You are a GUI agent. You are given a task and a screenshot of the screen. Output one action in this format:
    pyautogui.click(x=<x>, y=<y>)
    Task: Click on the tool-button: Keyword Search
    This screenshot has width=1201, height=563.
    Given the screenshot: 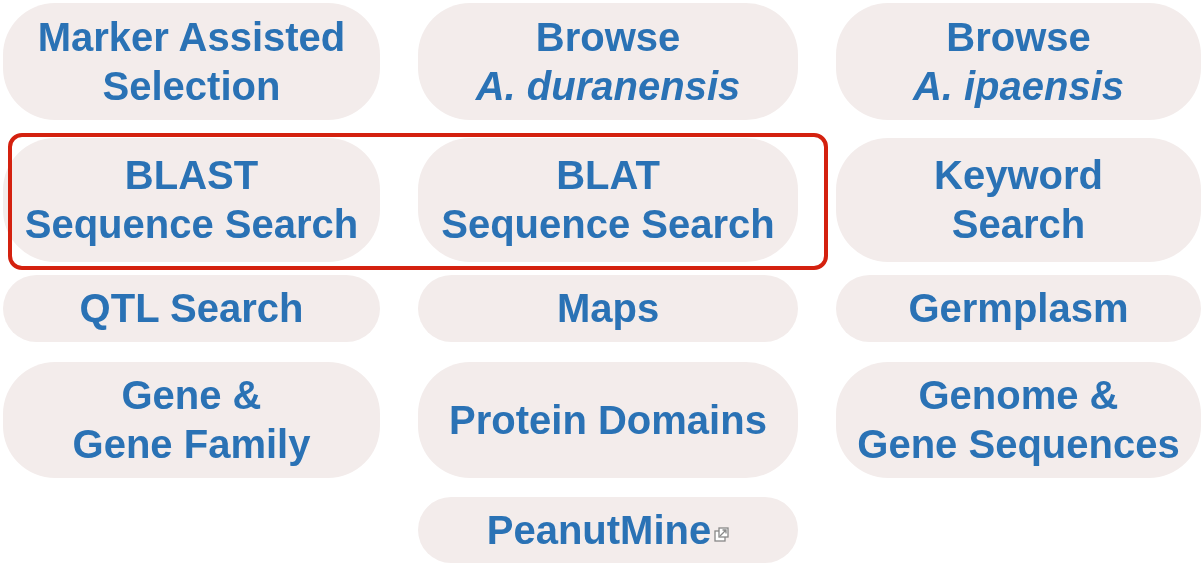 What is the action you would take?
    pyautogui.click(x=1018, y=200)
    